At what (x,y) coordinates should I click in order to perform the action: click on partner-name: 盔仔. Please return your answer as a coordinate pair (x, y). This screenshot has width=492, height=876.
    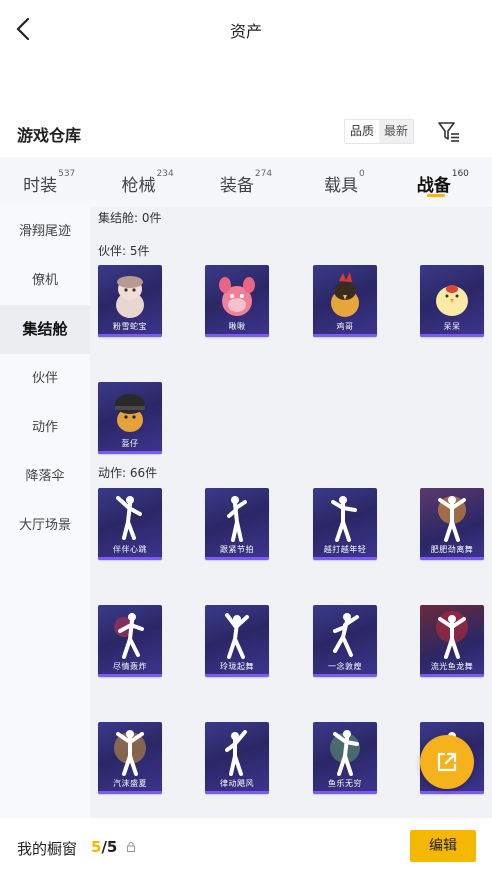
    Looking at the image, I should click on (130, 443).